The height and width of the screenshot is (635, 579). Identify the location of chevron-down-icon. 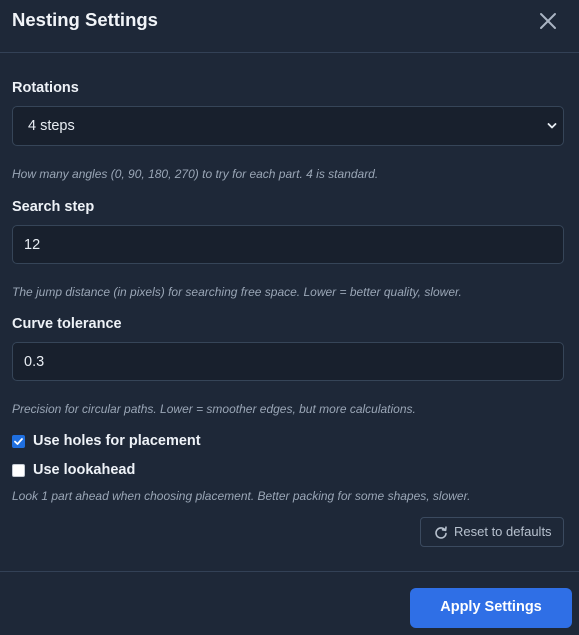
(552, 126).